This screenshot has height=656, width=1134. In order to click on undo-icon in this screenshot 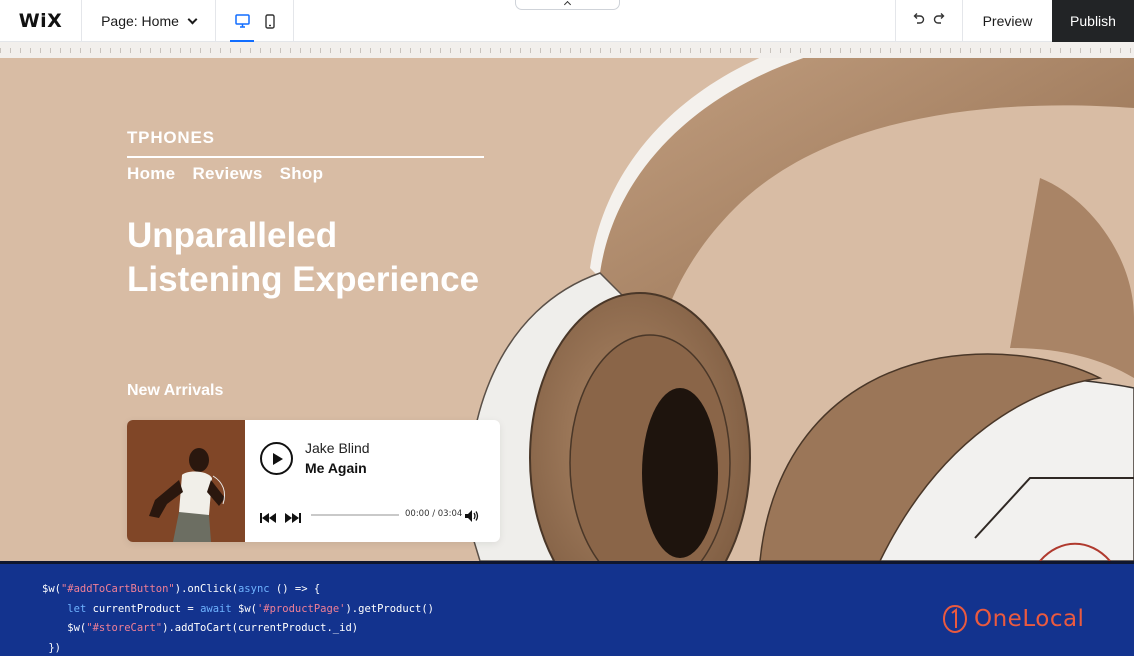, I will do `click(918, 21)`.